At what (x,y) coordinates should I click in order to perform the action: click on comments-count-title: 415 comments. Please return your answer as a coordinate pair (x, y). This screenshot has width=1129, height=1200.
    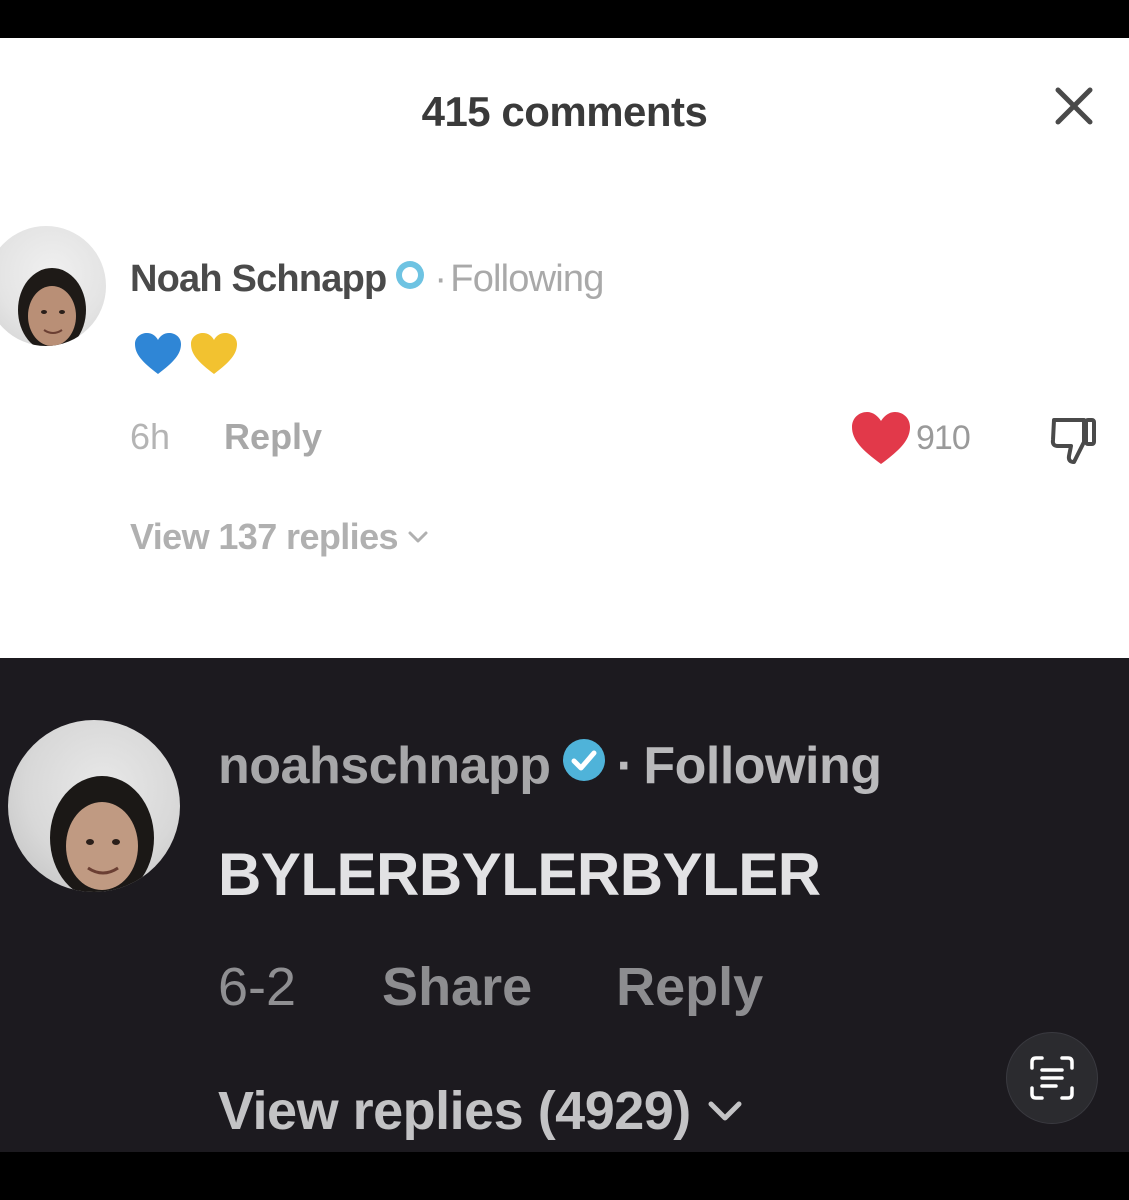
    Looking at the image, I should click on (564, 111).